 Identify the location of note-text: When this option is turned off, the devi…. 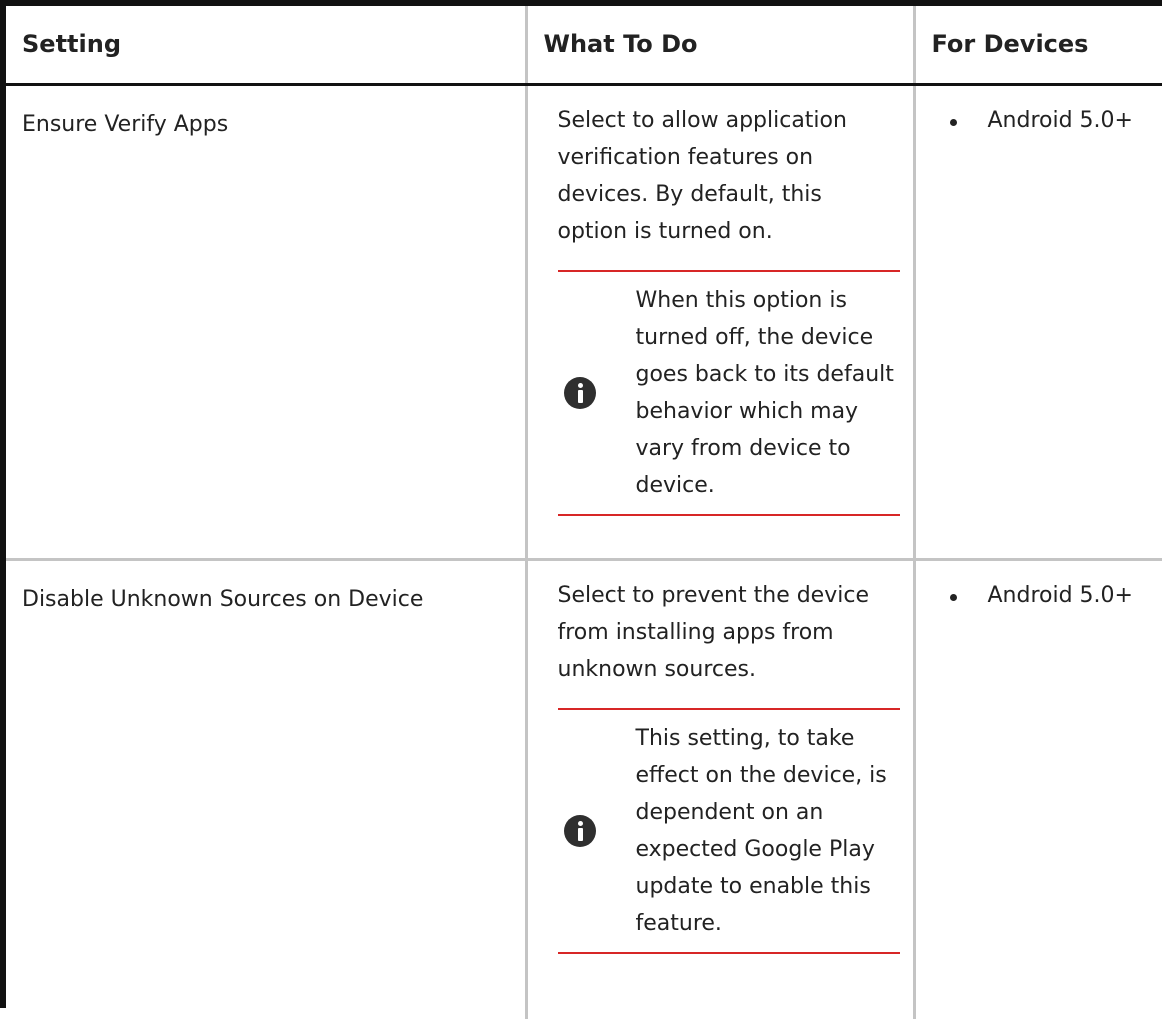
(764, 392).